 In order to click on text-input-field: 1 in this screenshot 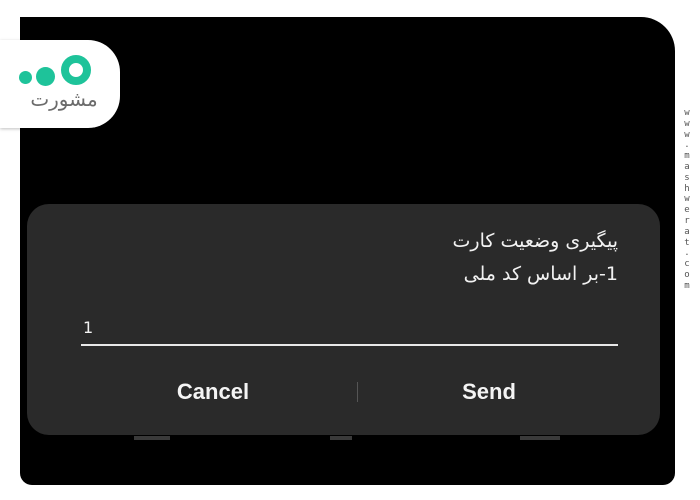, I will do `click(349, 329)`.